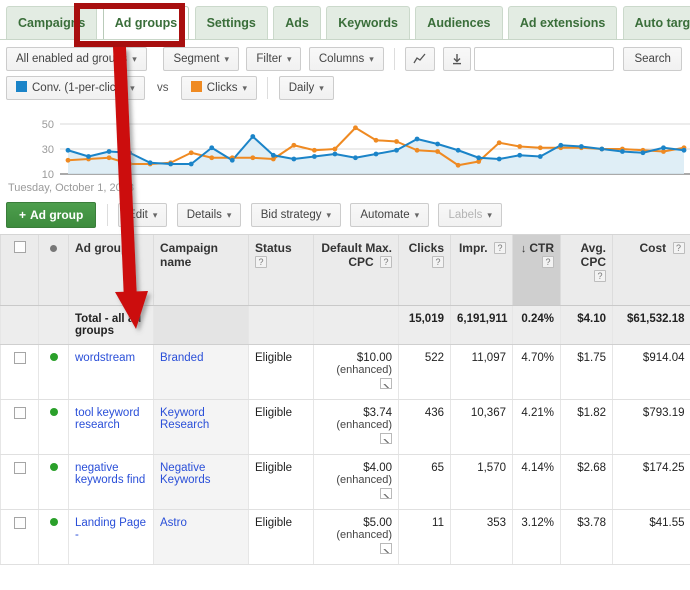  Describe the element at coordinates (296, 215) in the screenshot. I see `bid-strategy-dropdown: Bid strategy ▾` at that location.